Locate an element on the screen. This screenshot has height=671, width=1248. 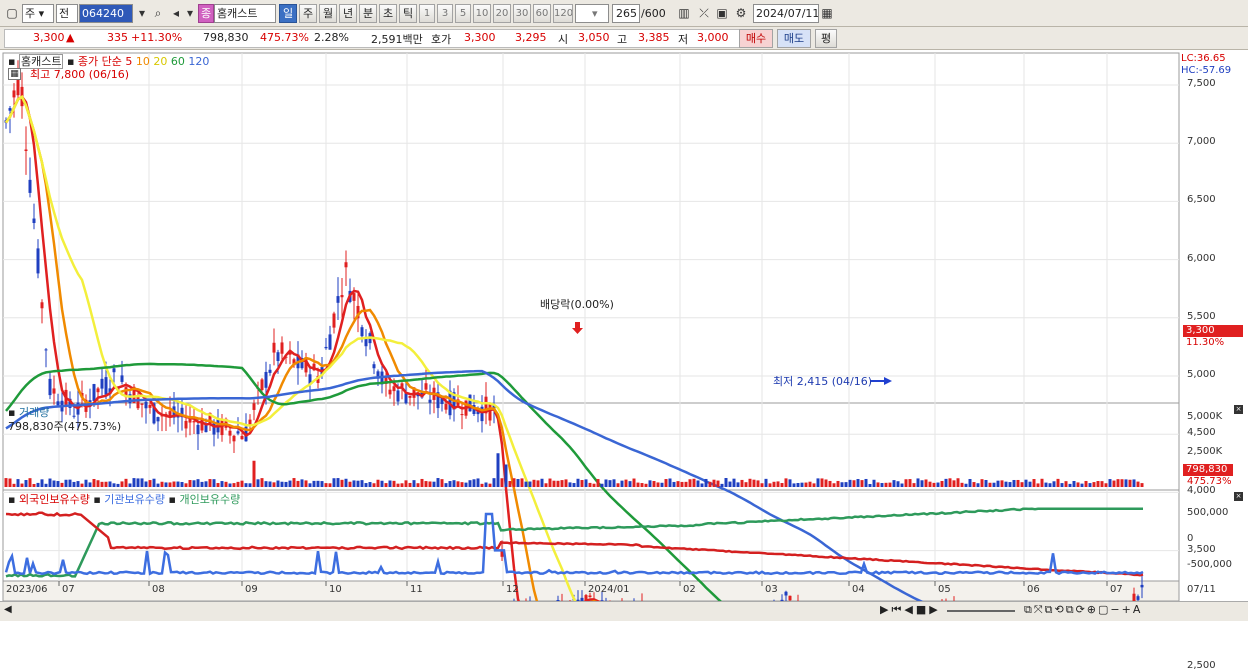
search-icon: ⌕ is located at coordinates (158, 13).